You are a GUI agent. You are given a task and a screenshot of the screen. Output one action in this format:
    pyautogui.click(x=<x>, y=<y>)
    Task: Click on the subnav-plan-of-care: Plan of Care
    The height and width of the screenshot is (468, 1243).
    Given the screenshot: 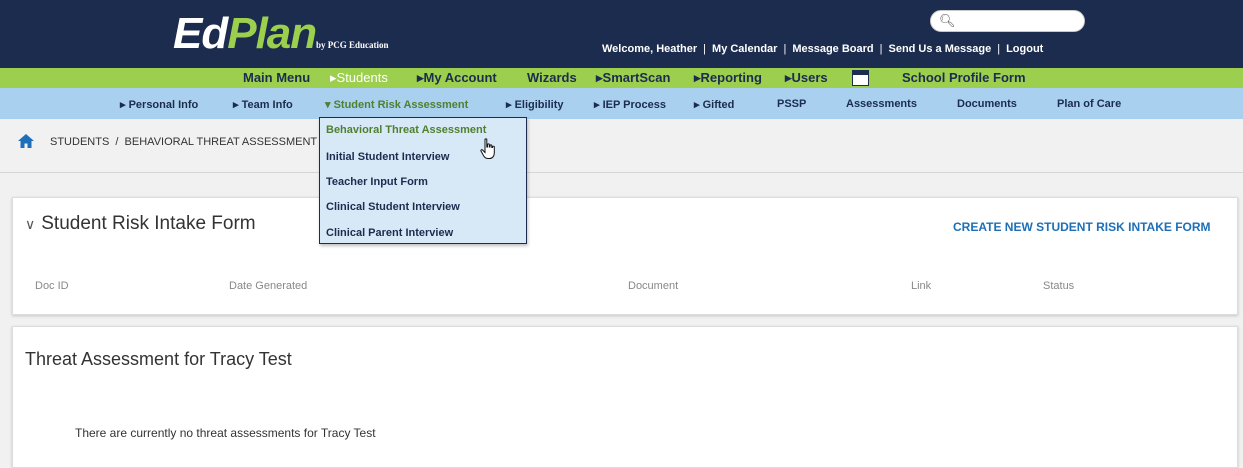 What is the action you would take?
    pyautogui.click(x=1089, y=104)
    